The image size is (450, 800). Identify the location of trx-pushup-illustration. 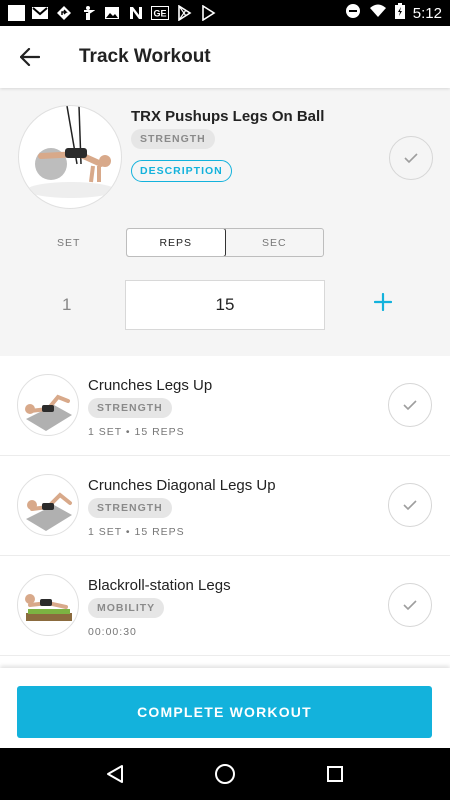
(71, 152).